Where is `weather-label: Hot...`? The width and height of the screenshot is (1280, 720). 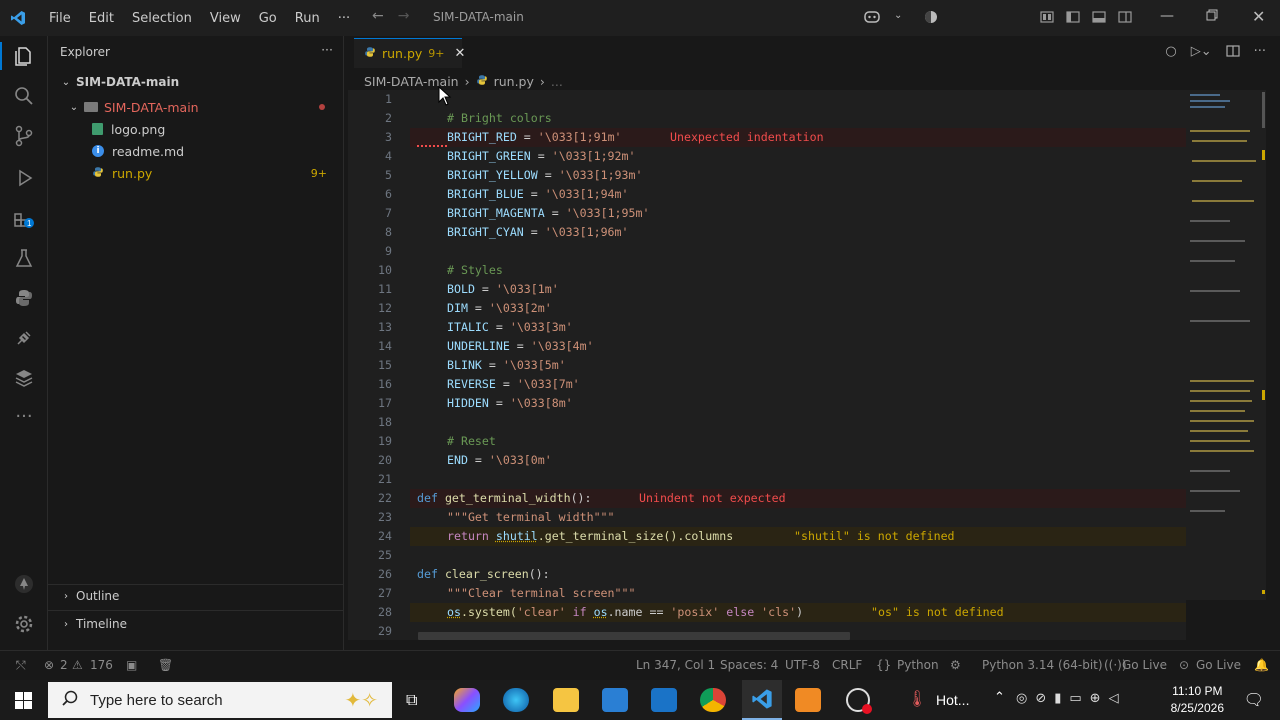
weather-label: Hot... is located at coordinates (952, 700).